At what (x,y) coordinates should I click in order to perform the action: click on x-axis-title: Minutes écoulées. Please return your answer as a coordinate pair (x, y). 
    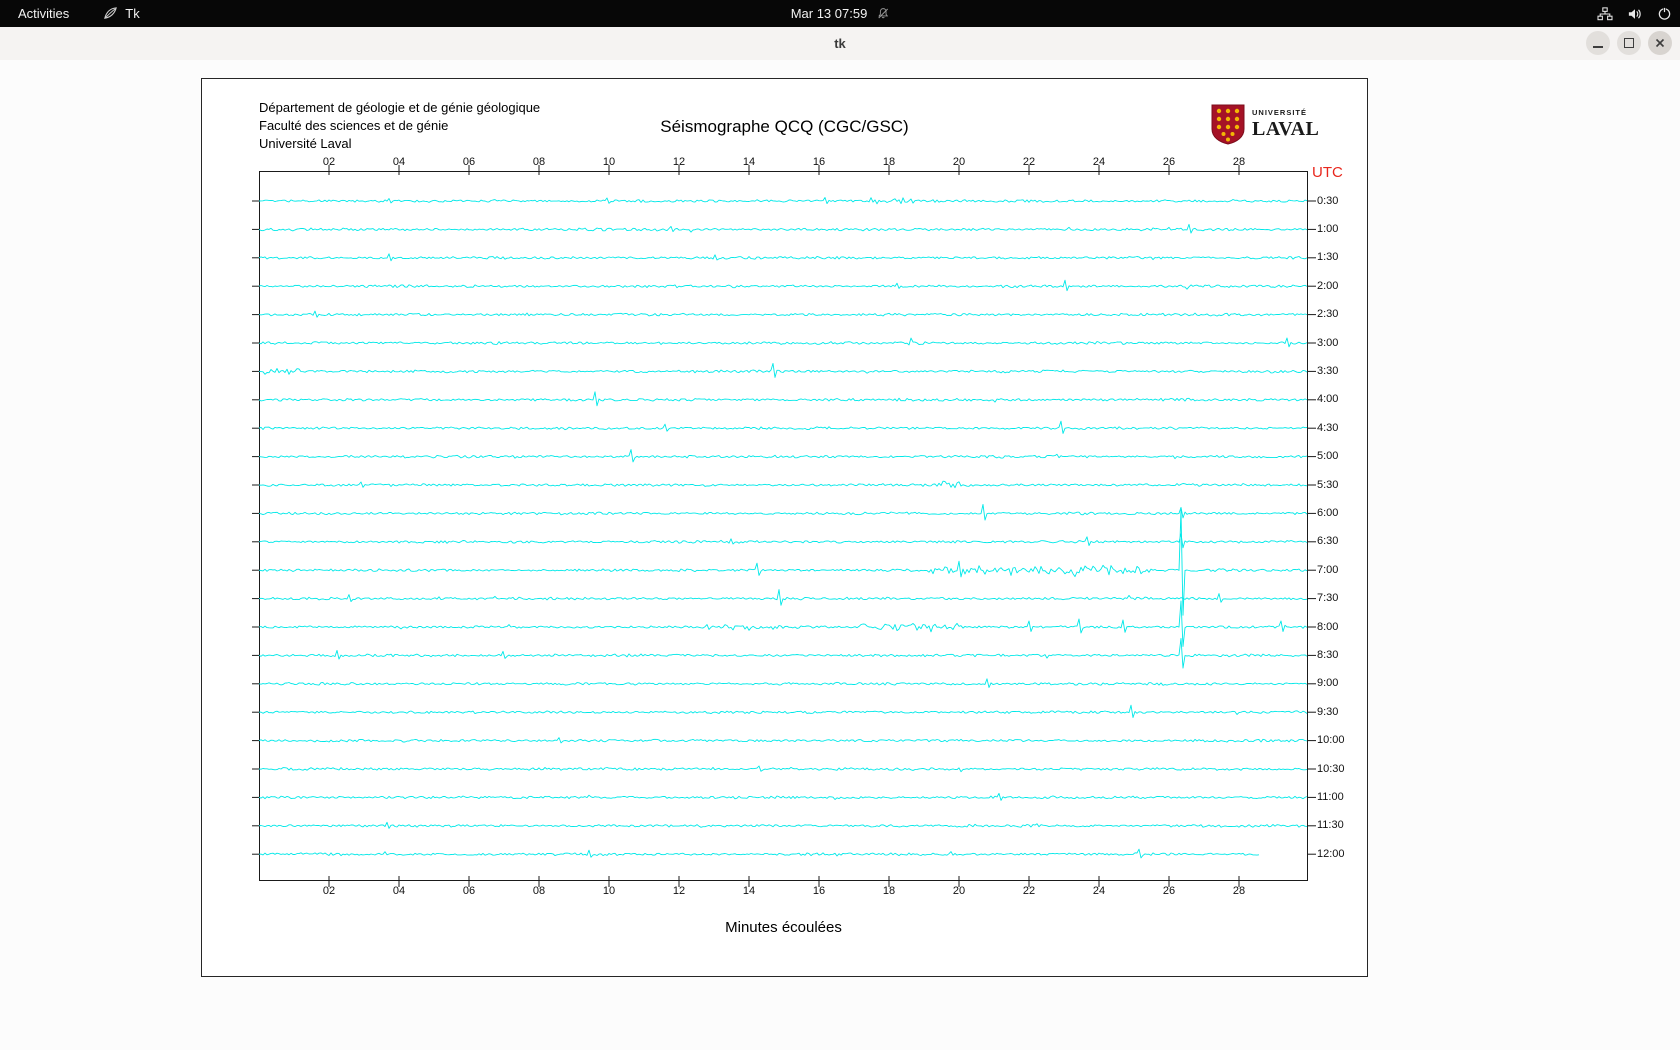
    Looking at the image, I should click on (783, 927).